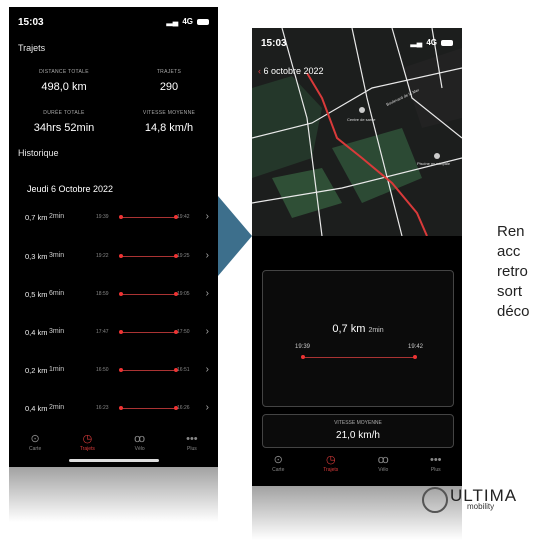 This screenshot has width=538, height=540. Describe the element at coordinates (36, 370) in the screenshot. I see `trip-distance: 0,2 km` at that location.